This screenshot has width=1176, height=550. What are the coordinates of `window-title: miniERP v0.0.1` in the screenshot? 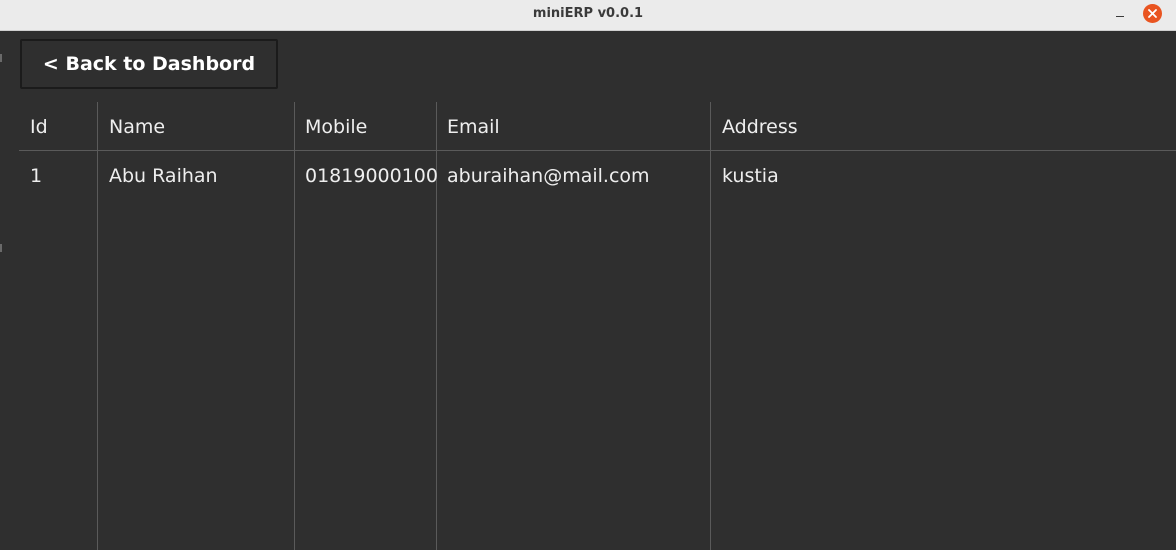 It's located at (588, 13).